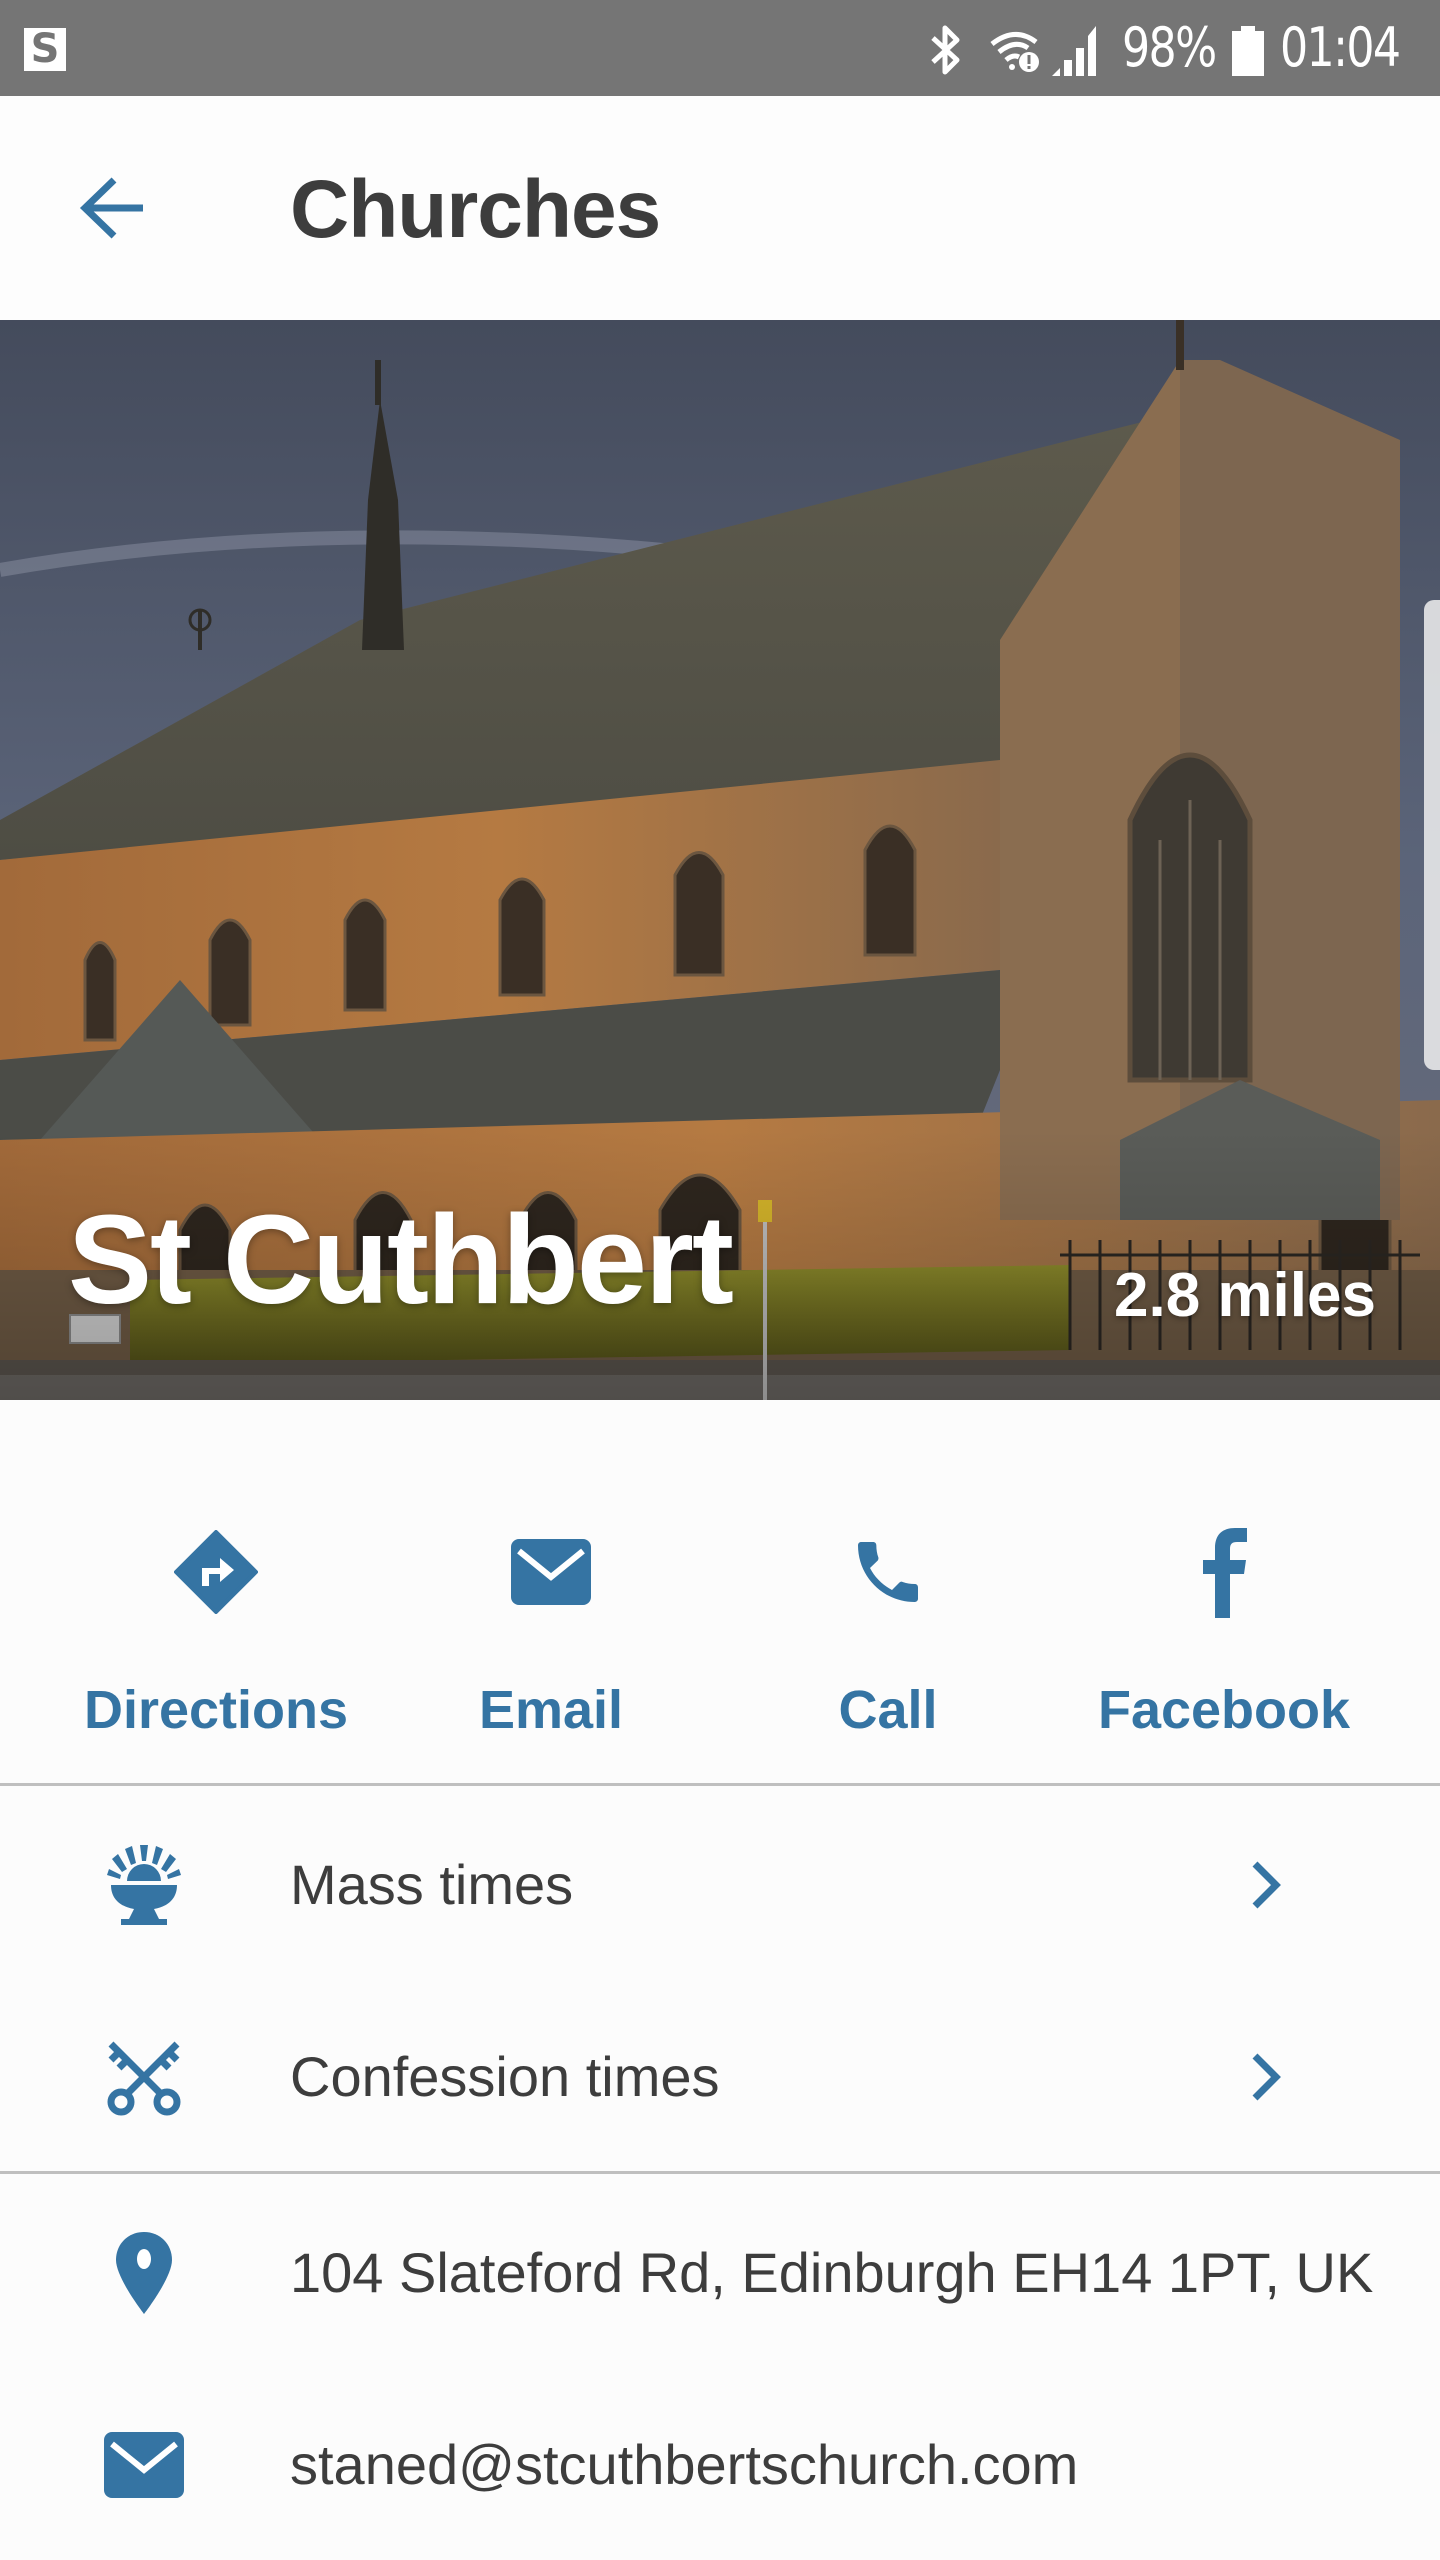 The height and width of the screenshot is (2560, 1440). Describe the element at coordinates (945, 50) in the screenshot. I see `bluetooth-icon` at that location.